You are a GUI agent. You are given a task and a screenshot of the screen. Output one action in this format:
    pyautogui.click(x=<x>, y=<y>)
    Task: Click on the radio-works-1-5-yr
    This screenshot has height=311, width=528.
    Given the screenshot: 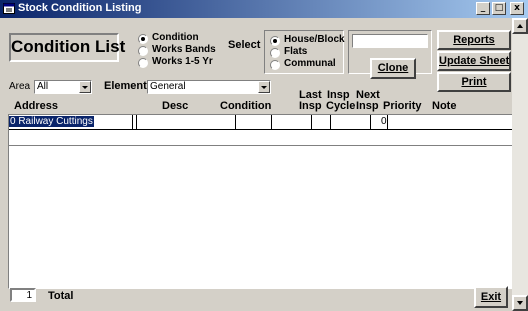 What is the action you would take?
    pyautogui.click(x=143, y=63)
    